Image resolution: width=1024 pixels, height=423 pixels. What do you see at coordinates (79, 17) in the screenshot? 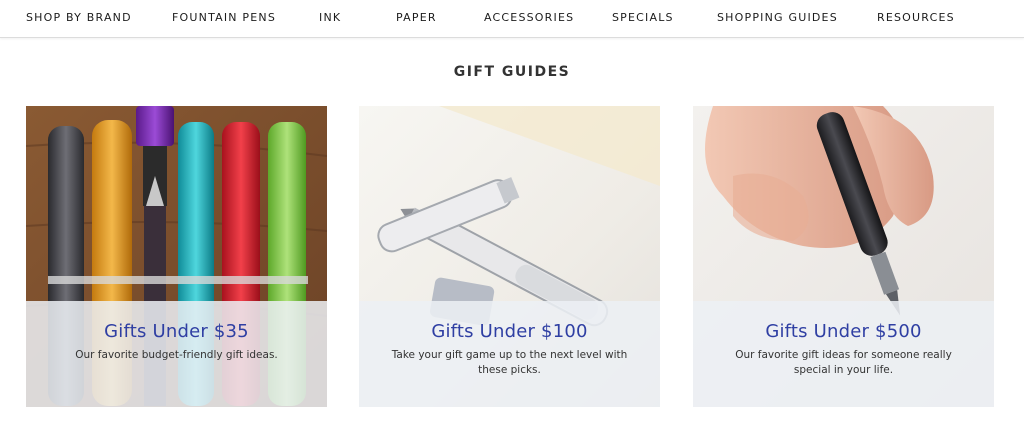
I see `nav-shop-by-brand: SHOP BY BRAND` at bounding box center [79, 17].